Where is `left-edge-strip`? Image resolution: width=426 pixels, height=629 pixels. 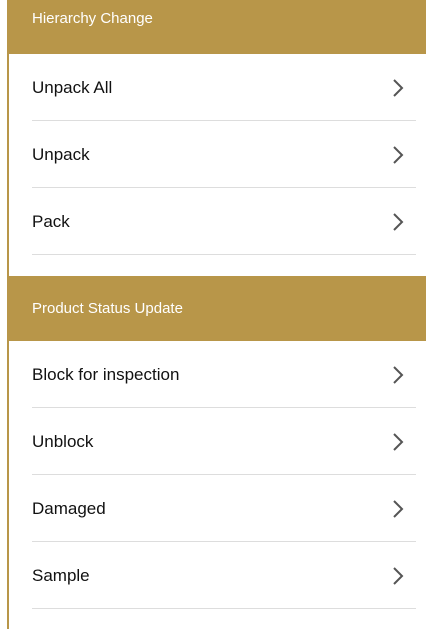 left-edge-strip is located at coordinates (4, 314).